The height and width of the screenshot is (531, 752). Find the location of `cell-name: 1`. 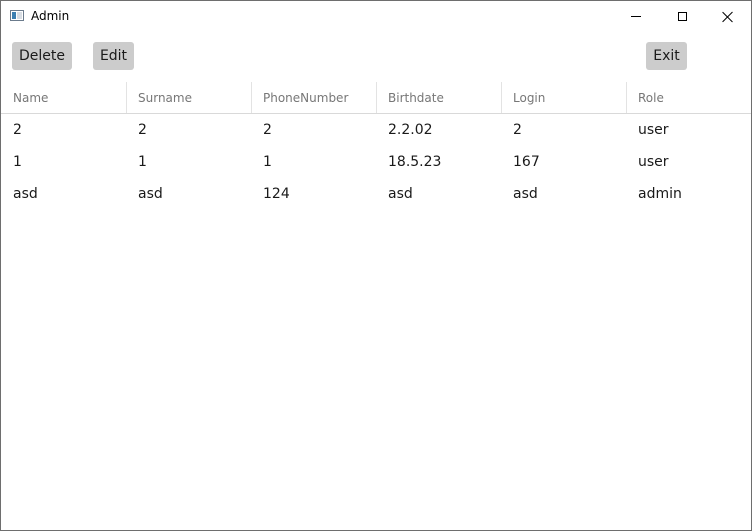

cell-name: 1 is located at coordinates (17, 162).